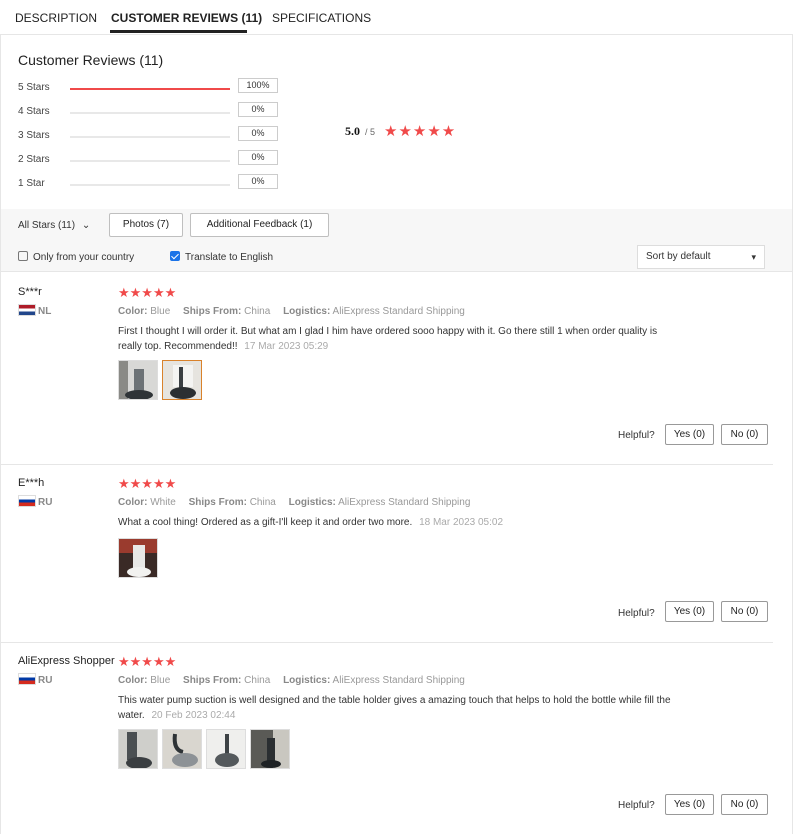  What do you see at coordinates (150, 89) in the screenshot?
I see `rating-bar-fill` at bounding box center [150, 89].